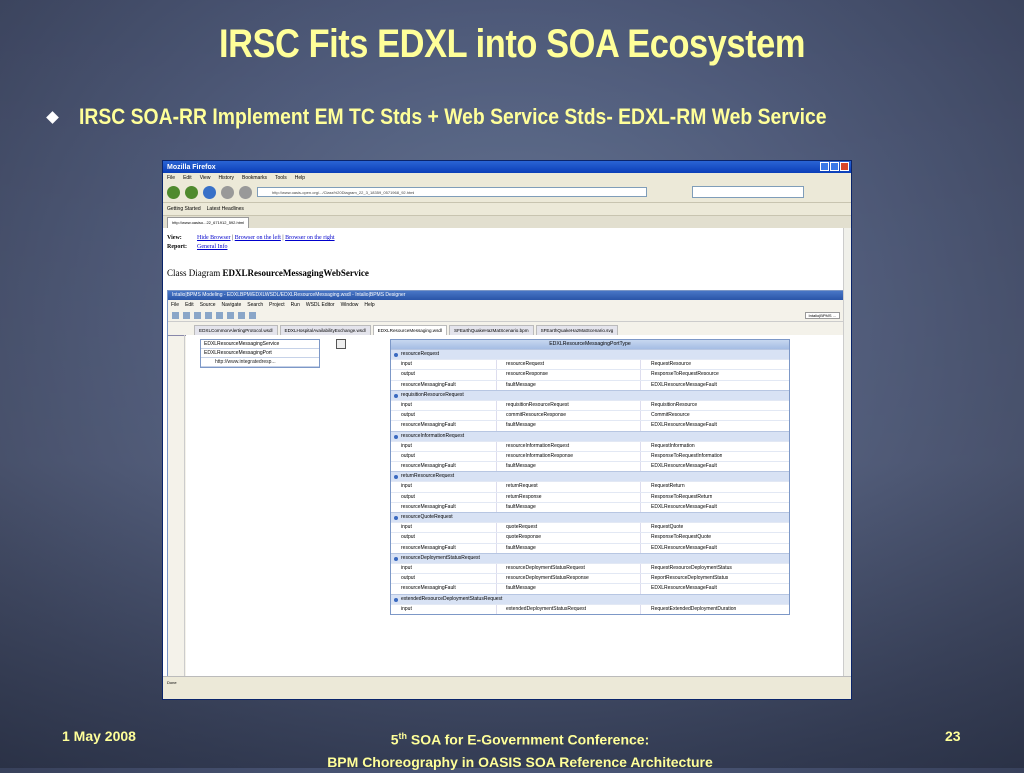 The image size is (1024, 773). I want to click on message-row: input resourceRequest RequestResource, so click(590, 364).